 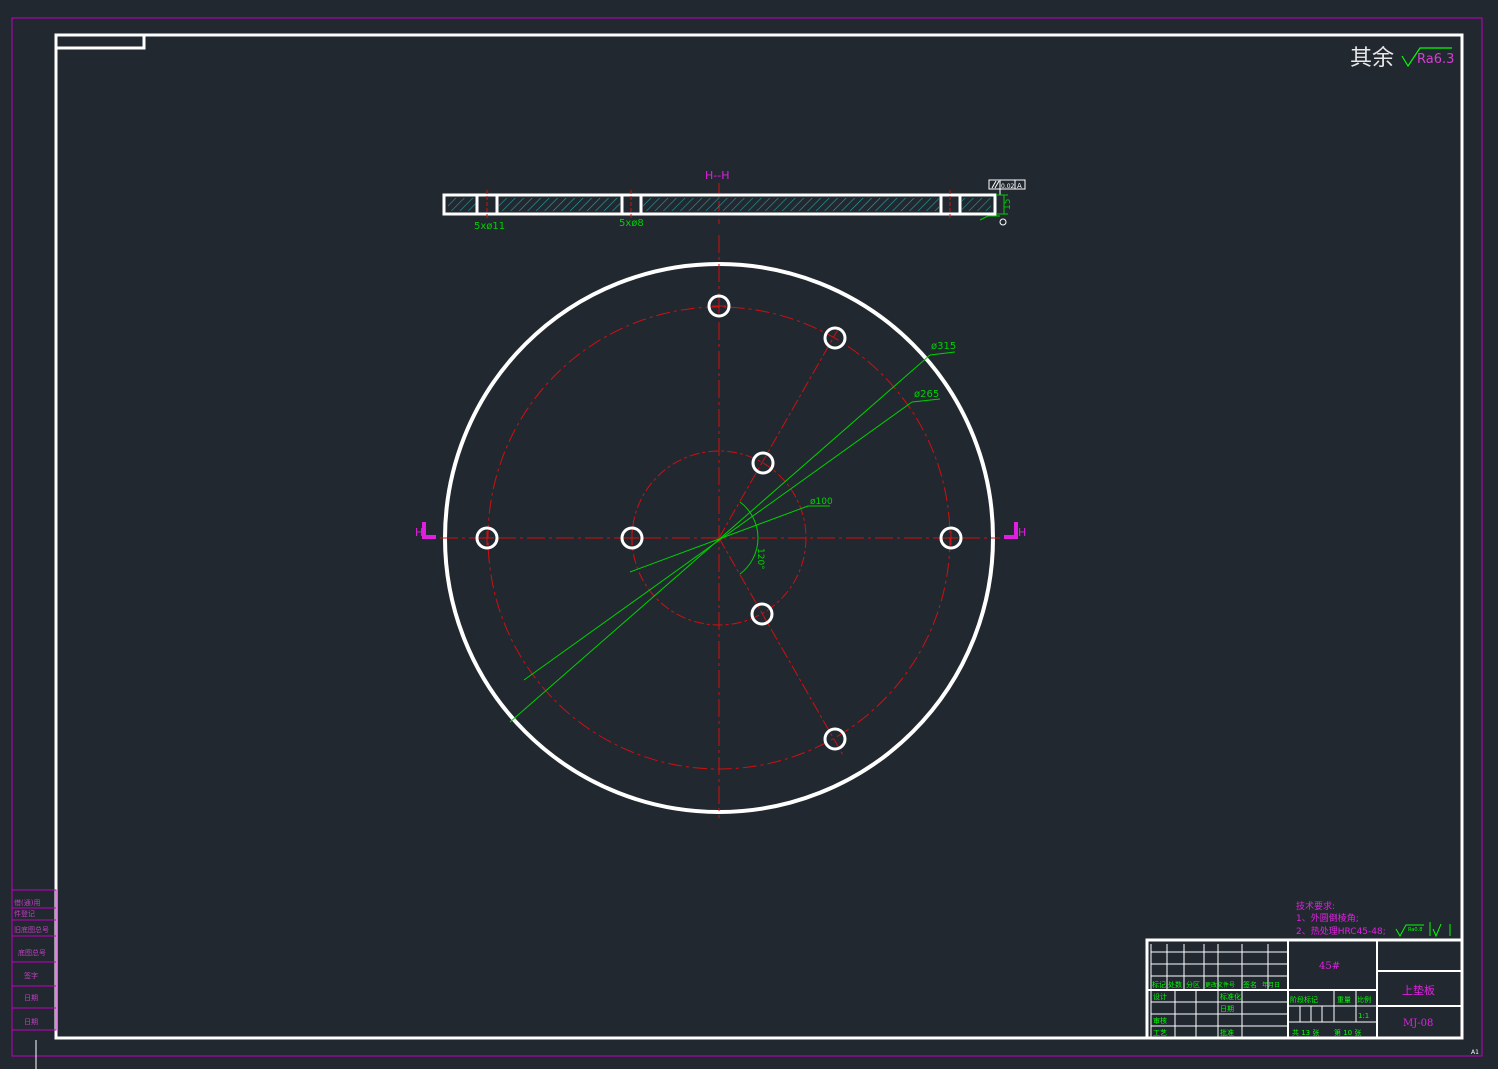 I want to click on tech-req-item-2: 2、热处理HRC45-48;, so click(x=1341, y=931).